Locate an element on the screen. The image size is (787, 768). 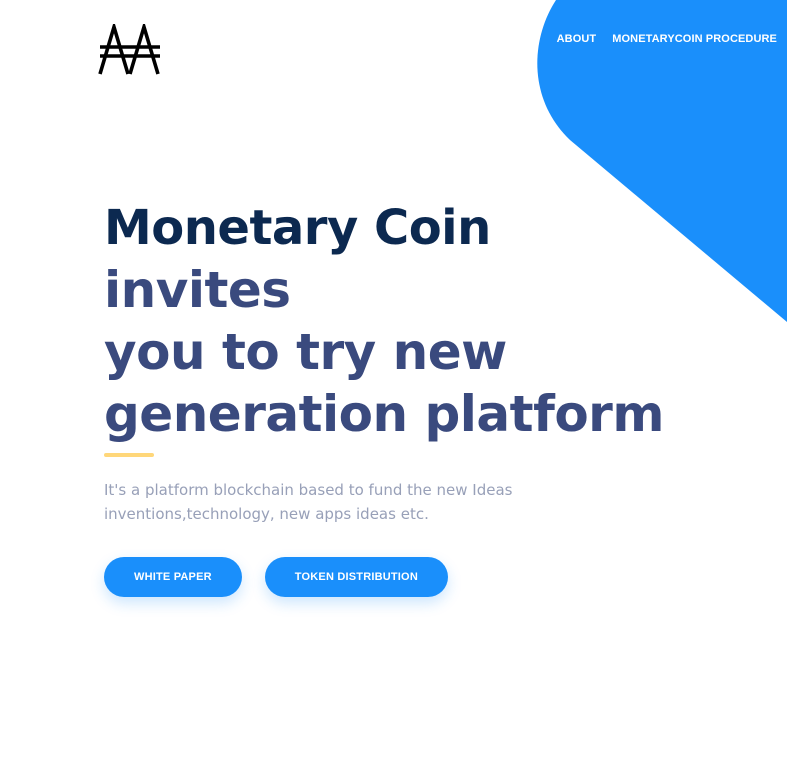
token-distribution-button: TOKEN DISTRIBUTION is located at coordinates (356, 577).